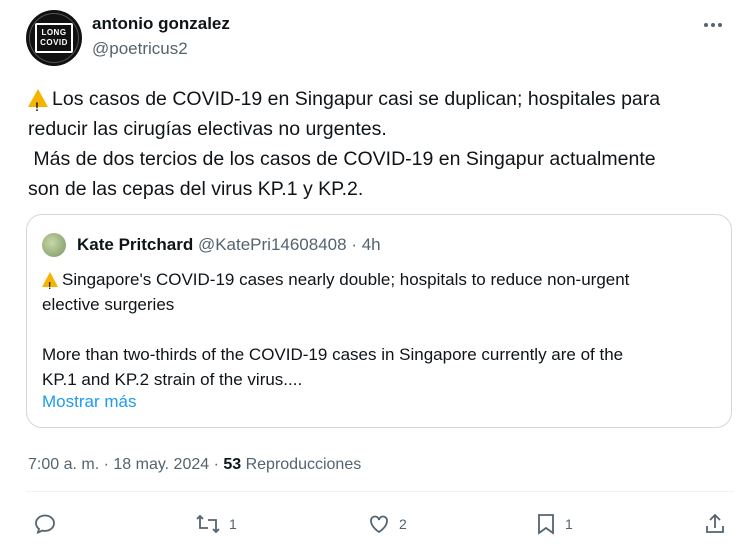 The width and height of the screenshot is (744, 558). I want to click on quote-time: · 4h, so click(365, 244).